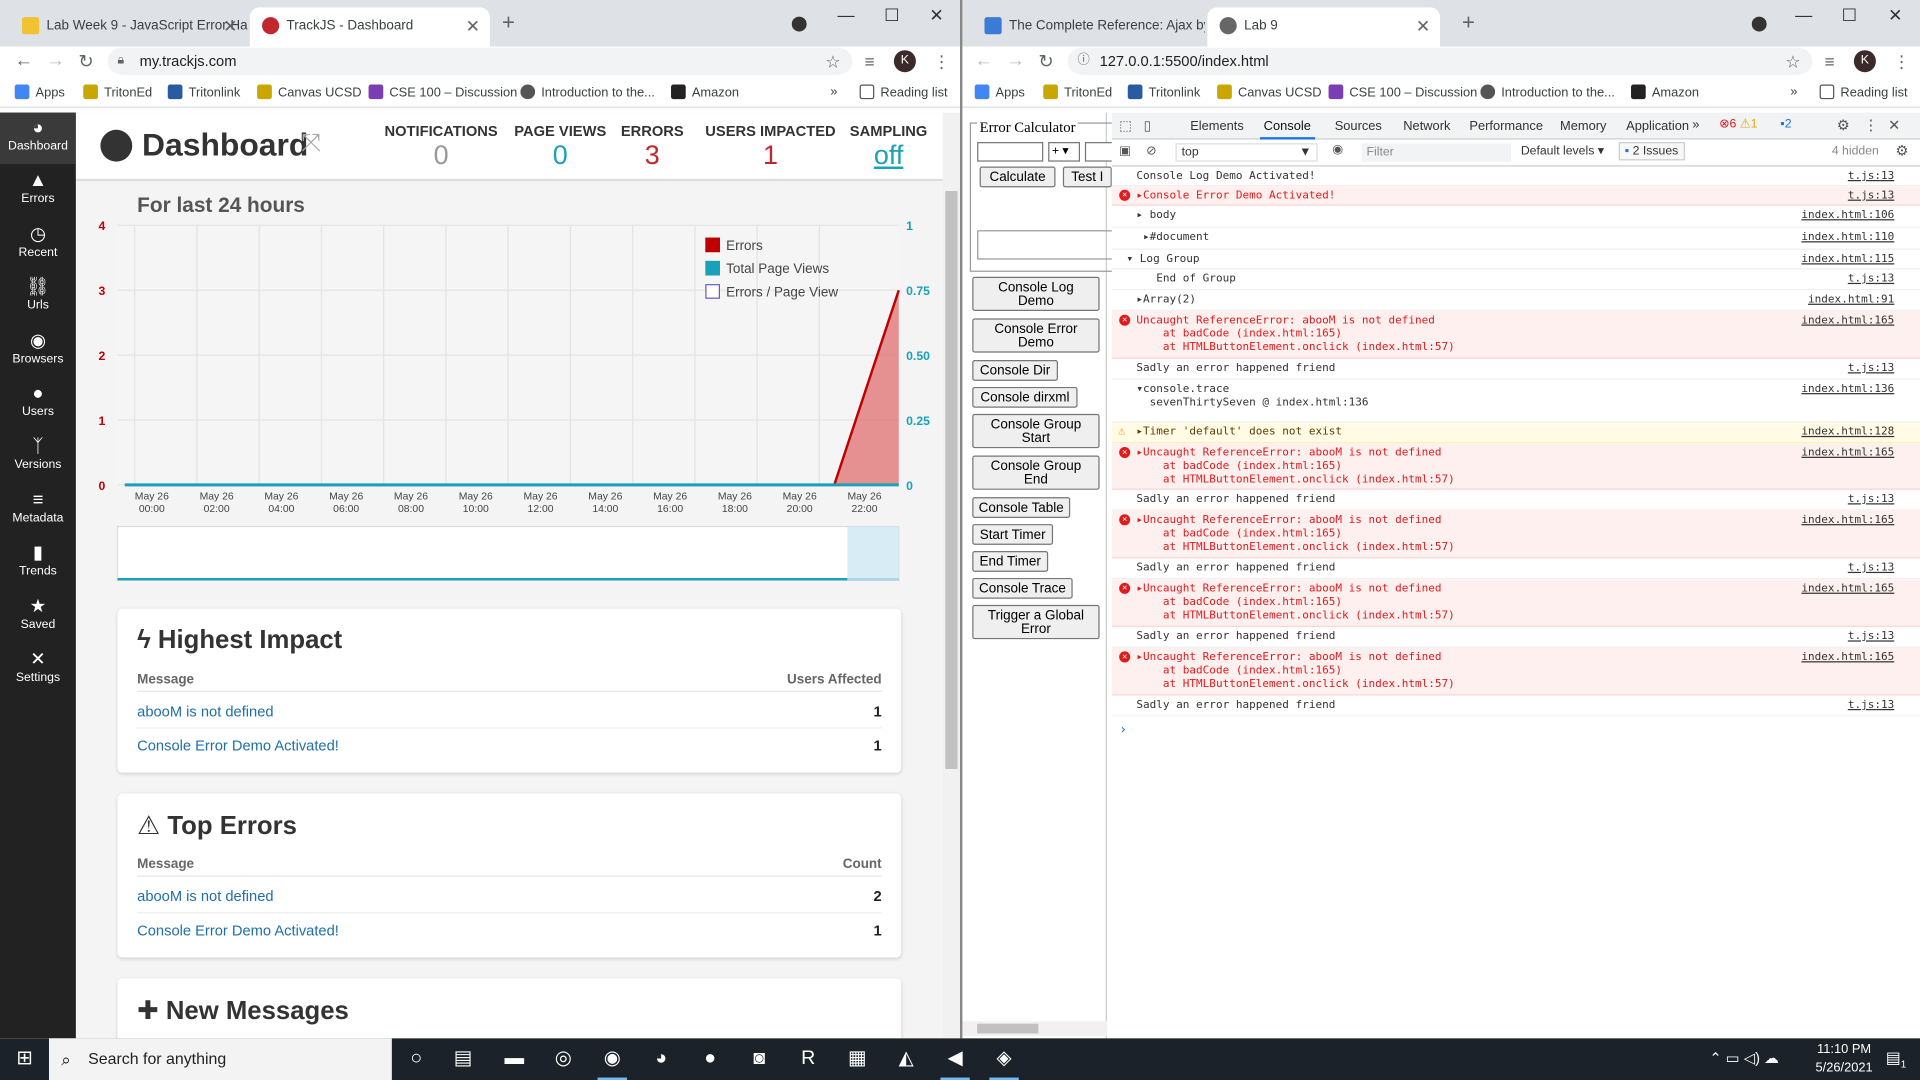  Describe the element at coordinates (1695, 125) in the screenshot. I see `more-tabs-icon: »` at that location.